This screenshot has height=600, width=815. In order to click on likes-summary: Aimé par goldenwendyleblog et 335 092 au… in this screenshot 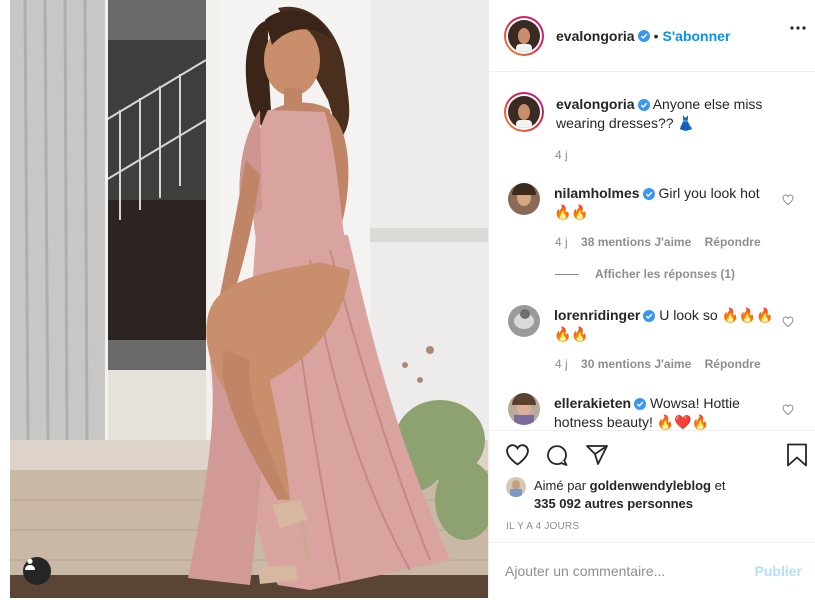, I will do `click(615, 495)`.